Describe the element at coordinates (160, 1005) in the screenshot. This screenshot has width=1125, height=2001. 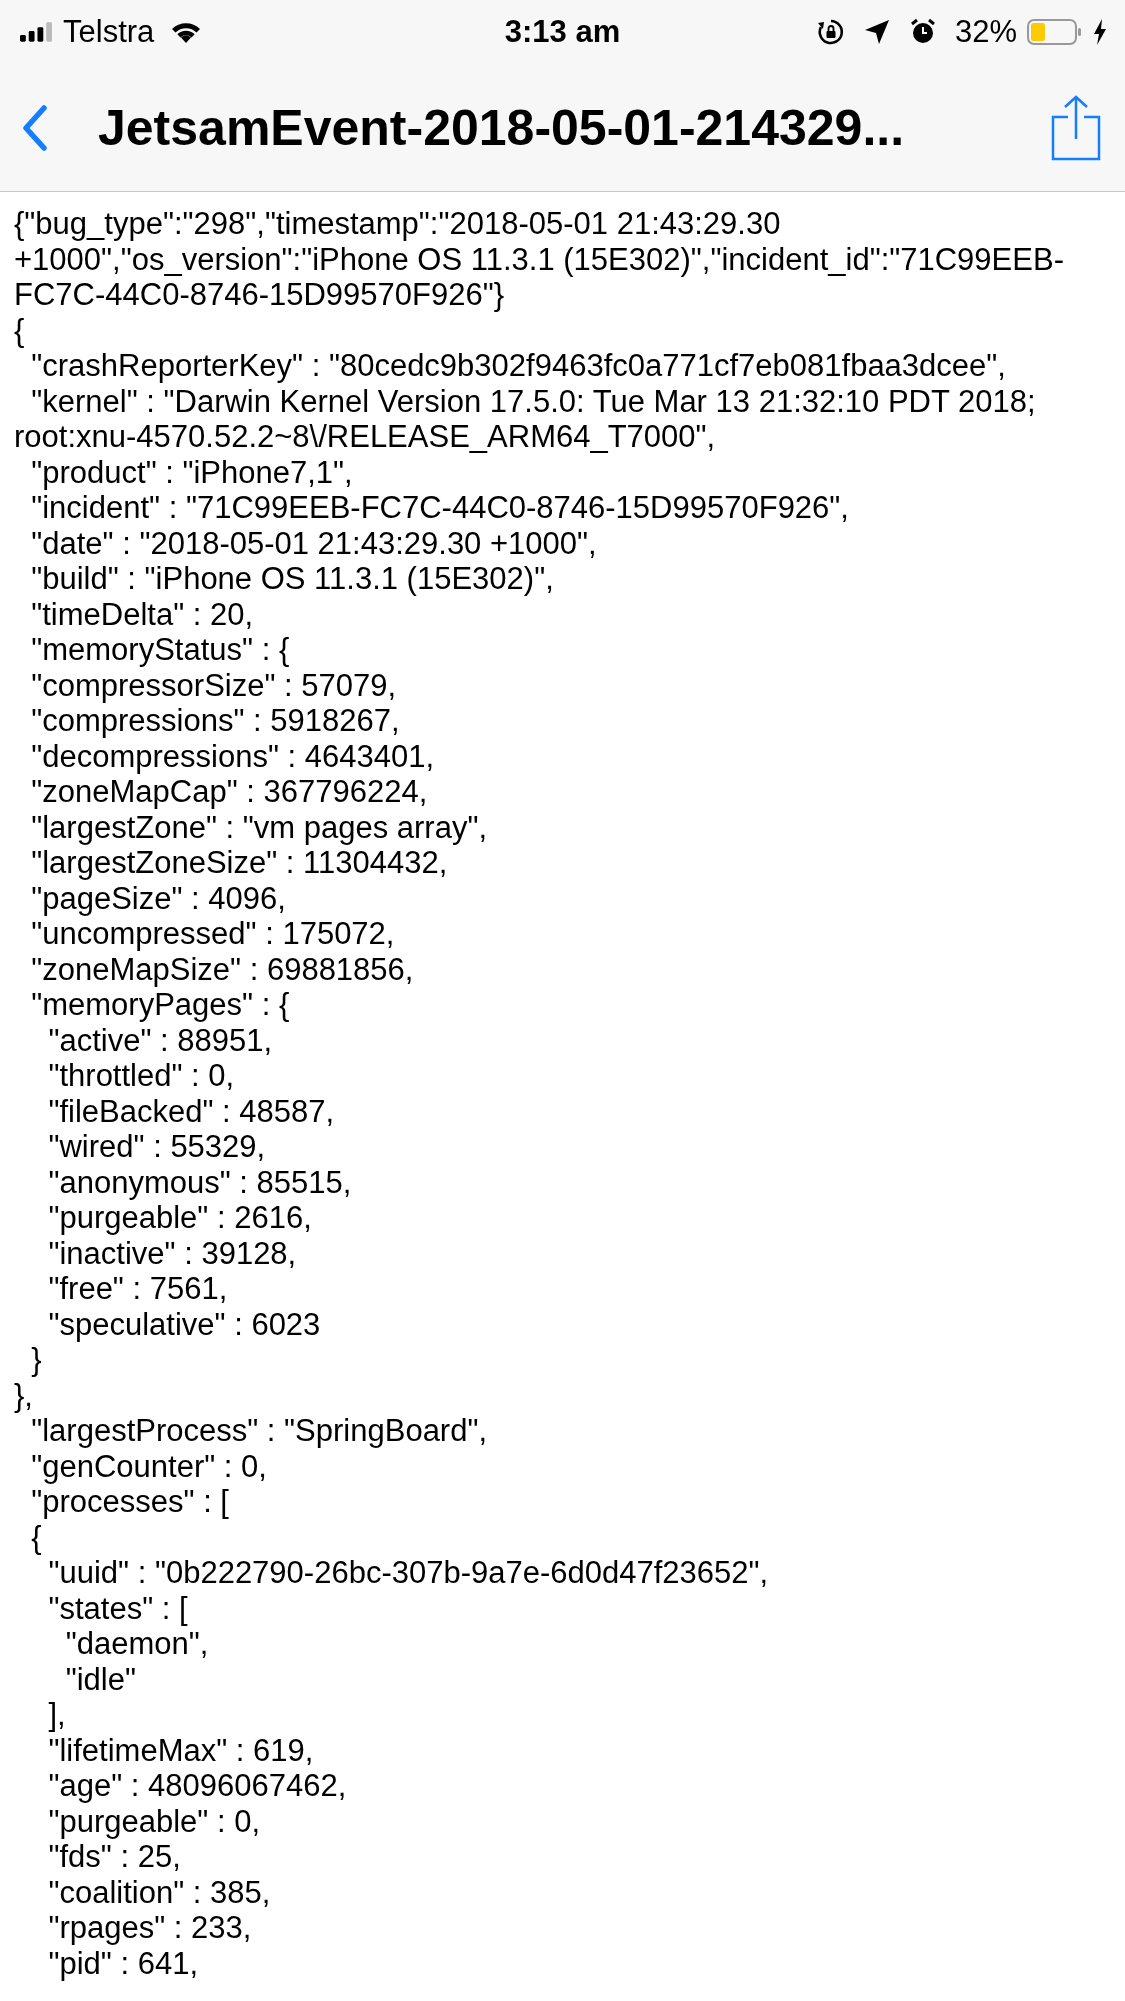
I see `log-line: "memoryPages" : {` at that location.